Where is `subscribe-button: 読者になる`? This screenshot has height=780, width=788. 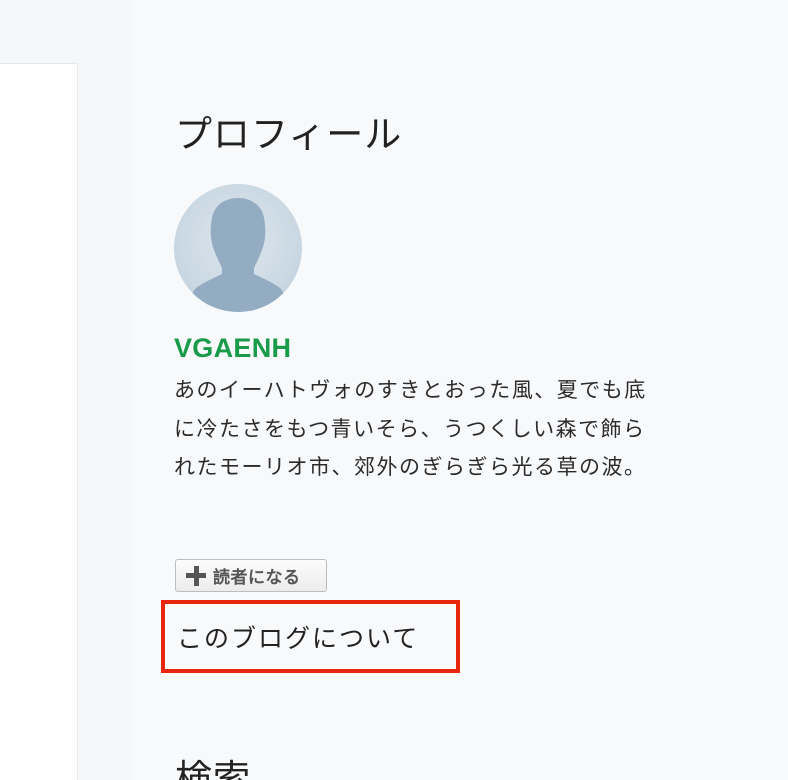 subscribe-button: 読者になる is located at coordinates (251, 575).